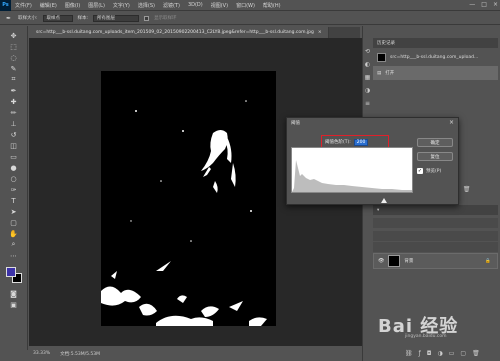  Describe the element at coordinates (435, 223) in the screenshot. I see `layers-kind-filter` at that location.